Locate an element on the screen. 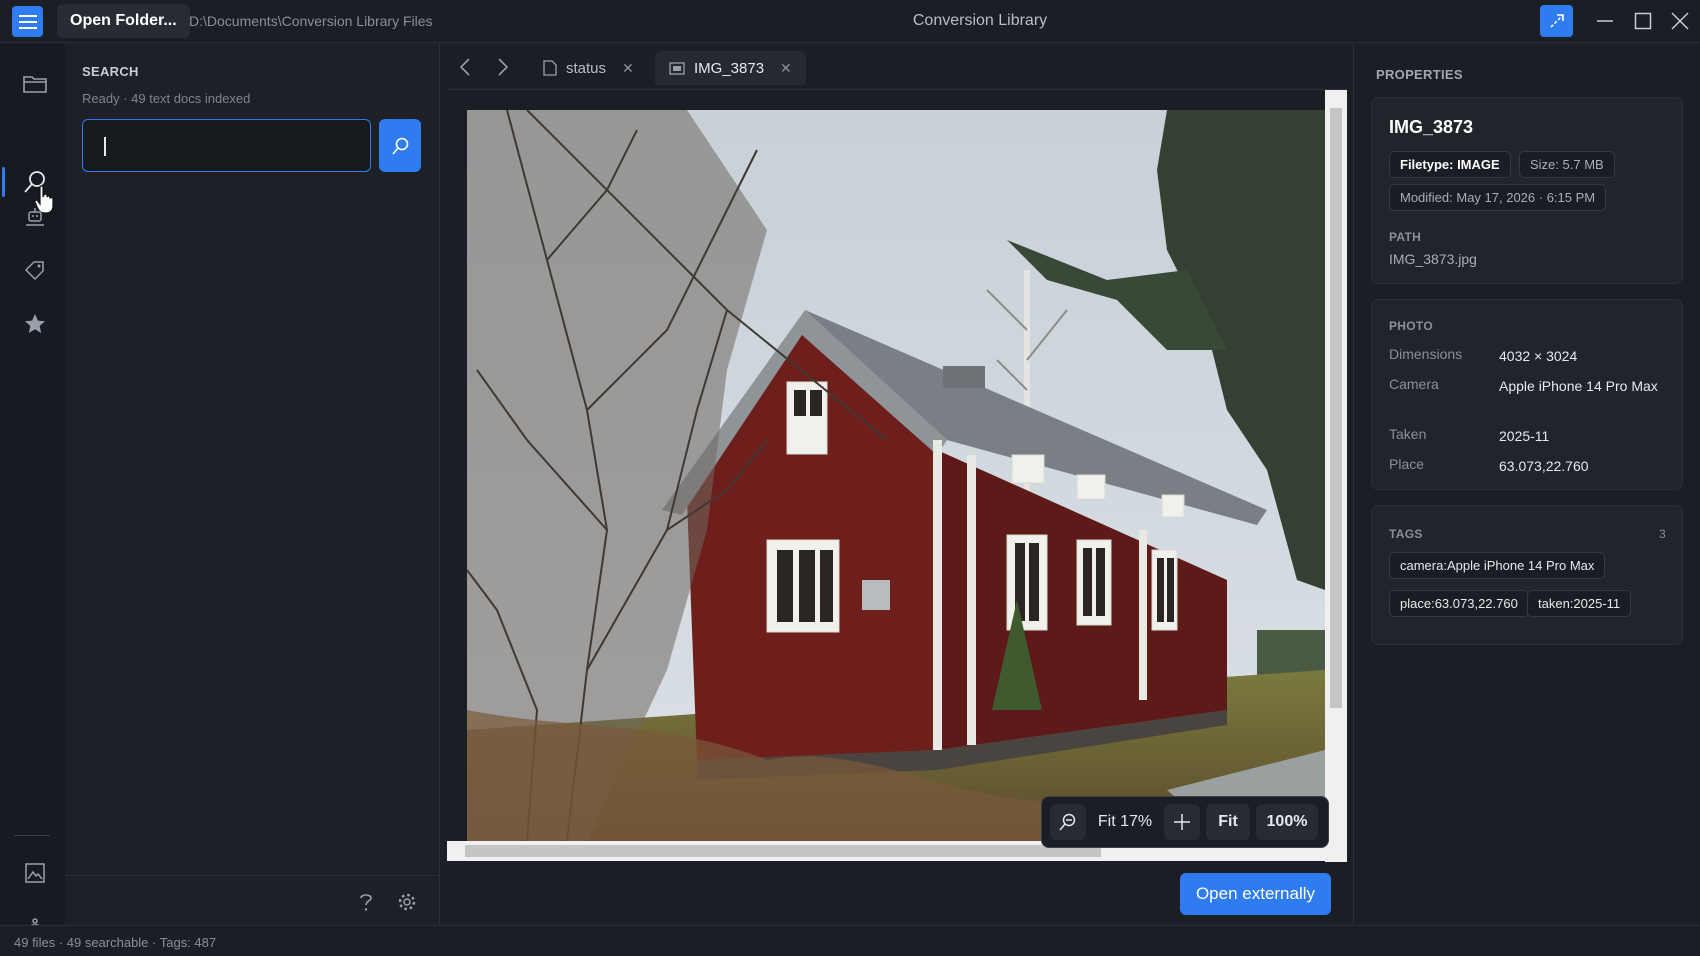 The width and height of the screenshot is (1700, 956). path-label: PATH is located at coordinates (1405, 237).